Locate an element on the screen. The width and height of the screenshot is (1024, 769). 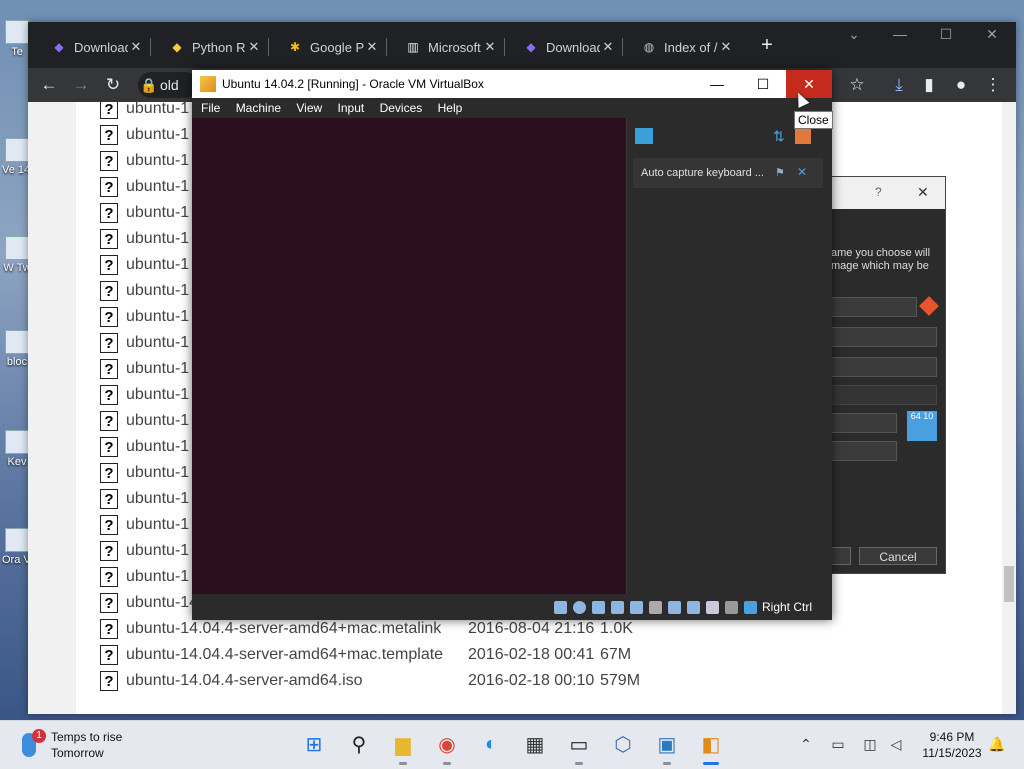
tab-index-of: ◍ Index of / ✕ is located at coordinates (681, 47).